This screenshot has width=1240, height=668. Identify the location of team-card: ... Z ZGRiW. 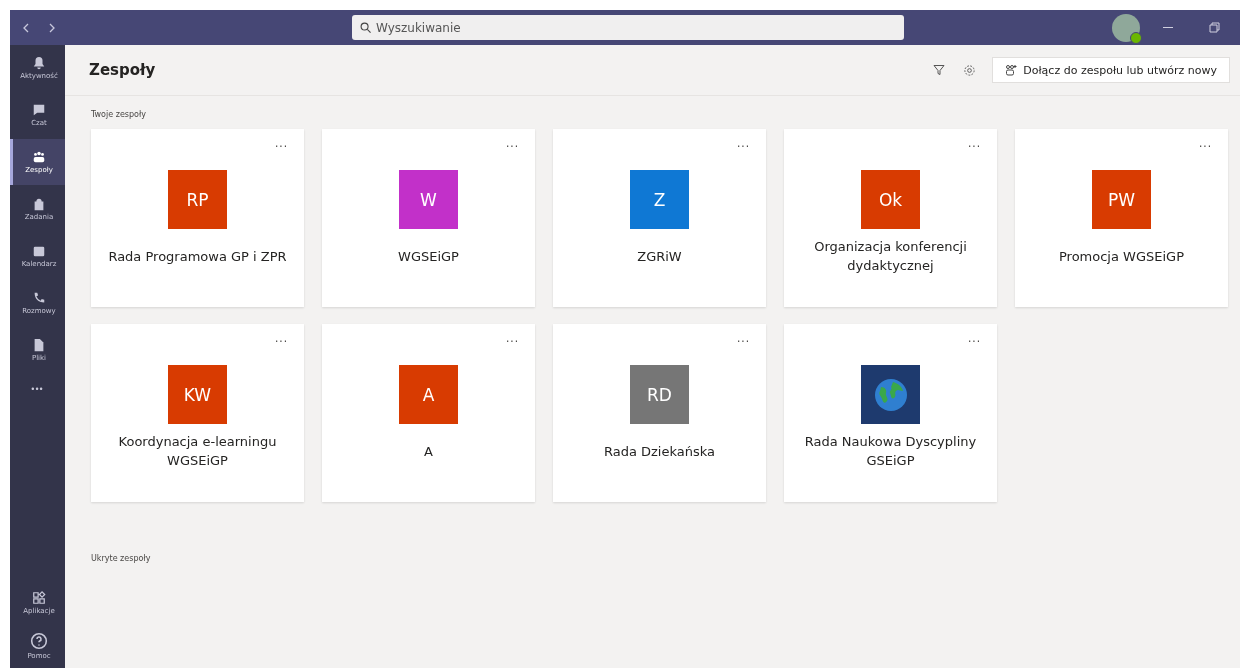
(659, 218).